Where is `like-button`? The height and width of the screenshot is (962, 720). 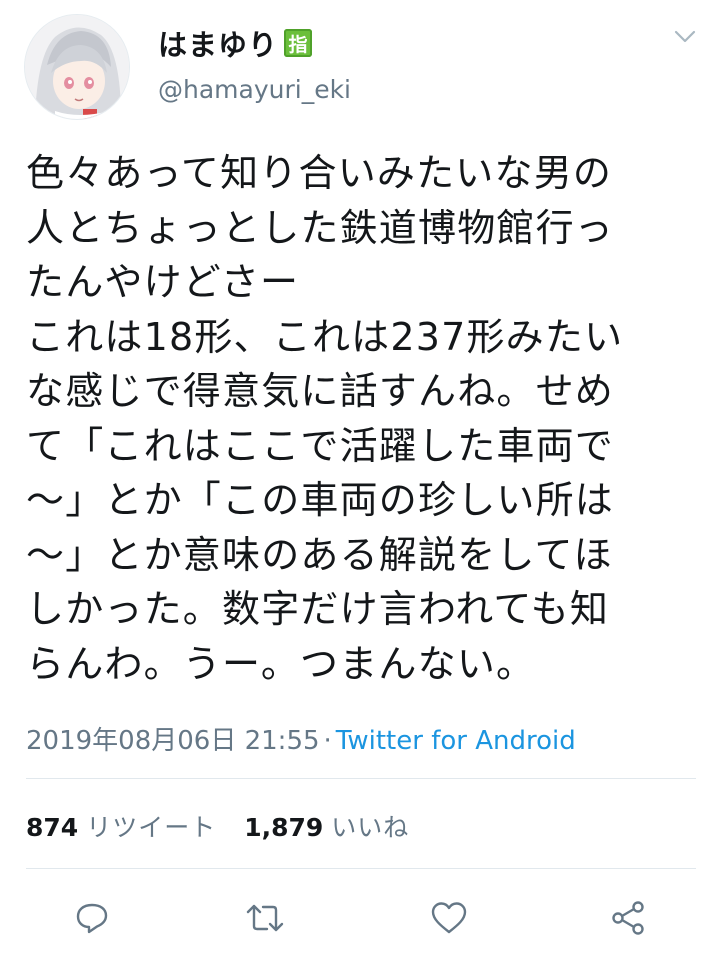 like-button is located at coordinates (449, 918).